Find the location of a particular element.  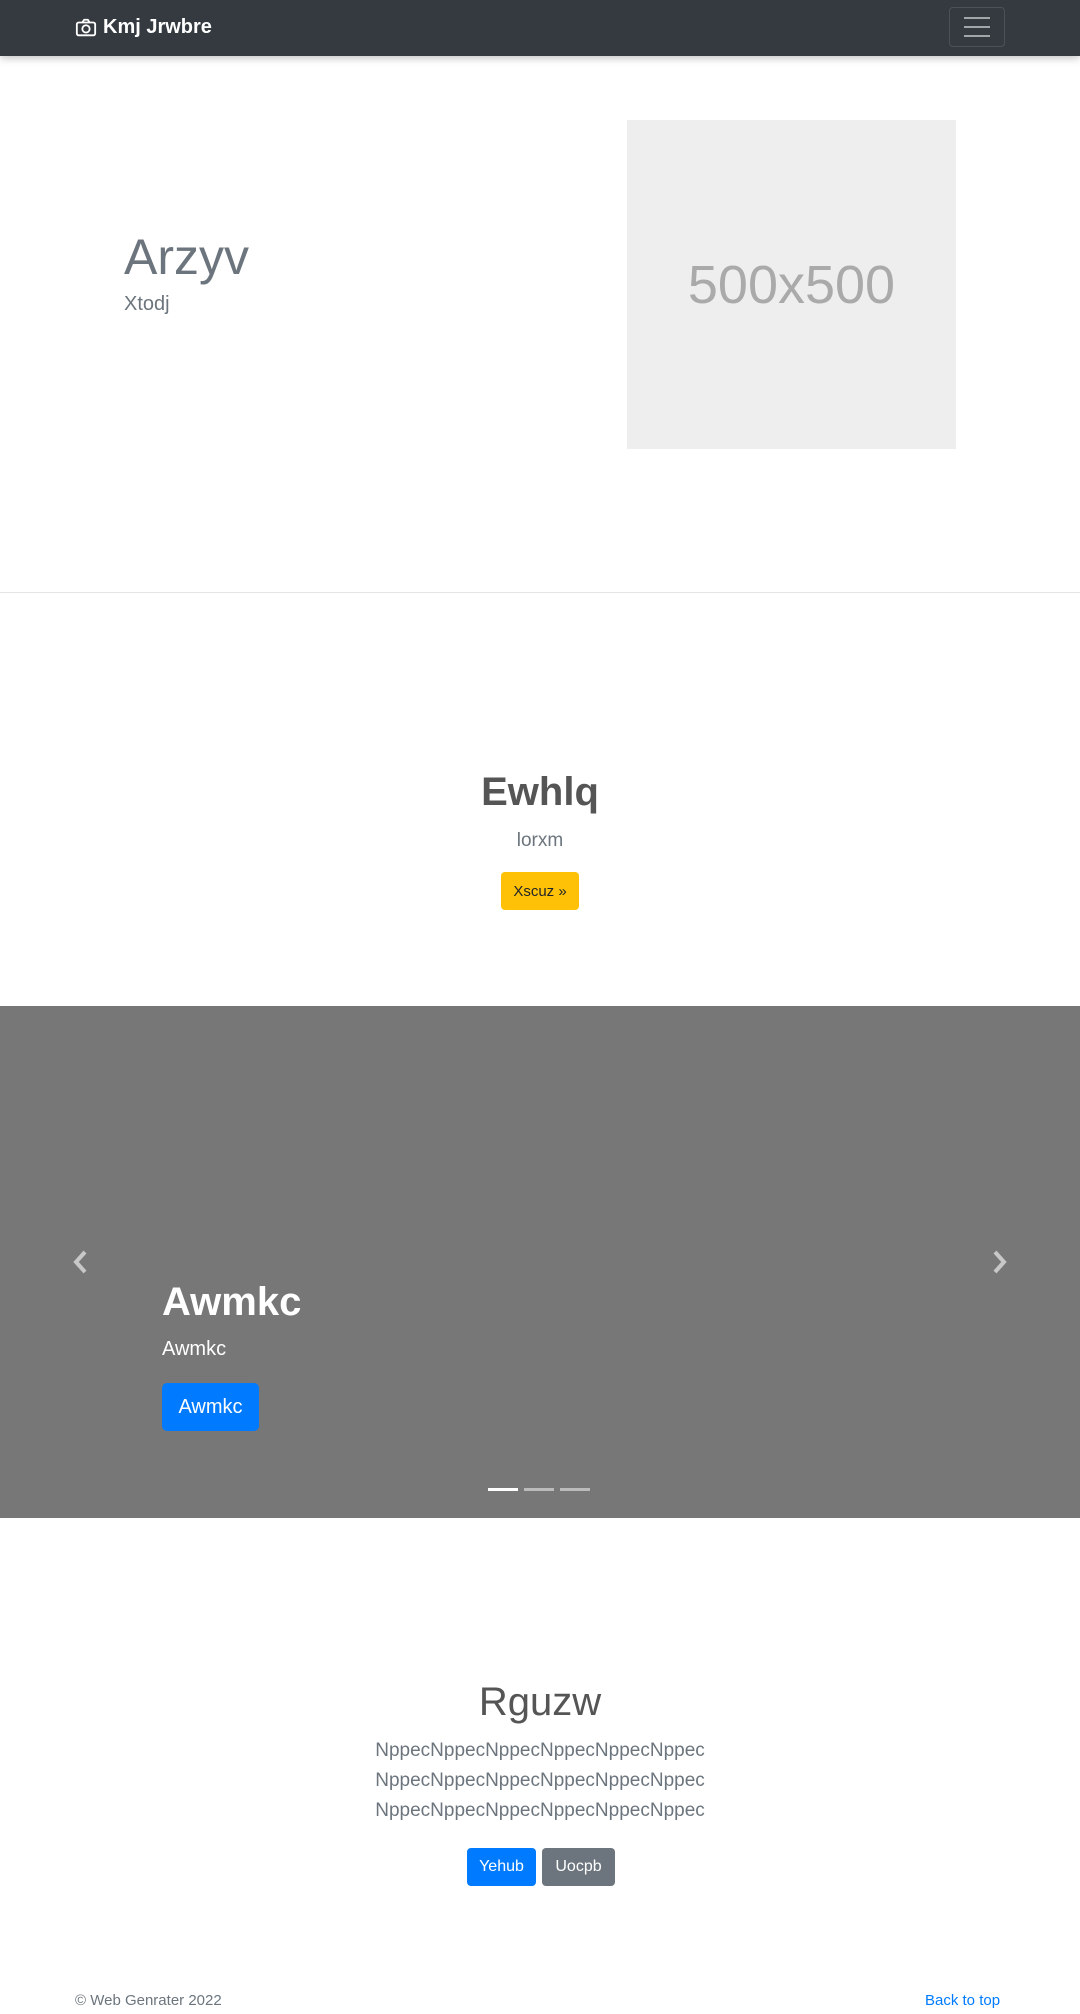

navbar: Kmj Jrwbre is located at coordinates (540, 28).